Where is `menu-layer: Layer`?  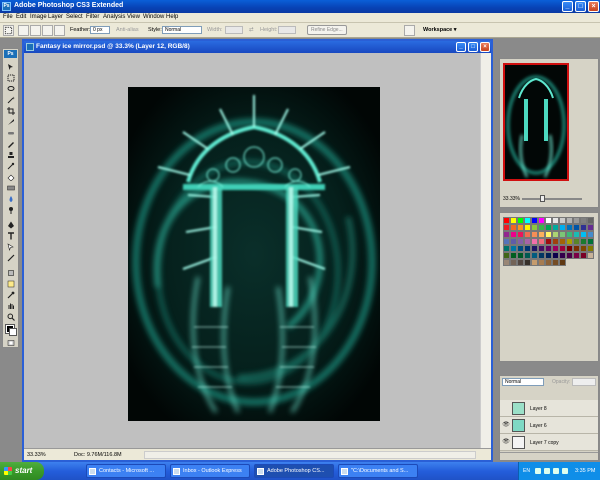 menu-layer: Layer is located at coordinates (55, 17).